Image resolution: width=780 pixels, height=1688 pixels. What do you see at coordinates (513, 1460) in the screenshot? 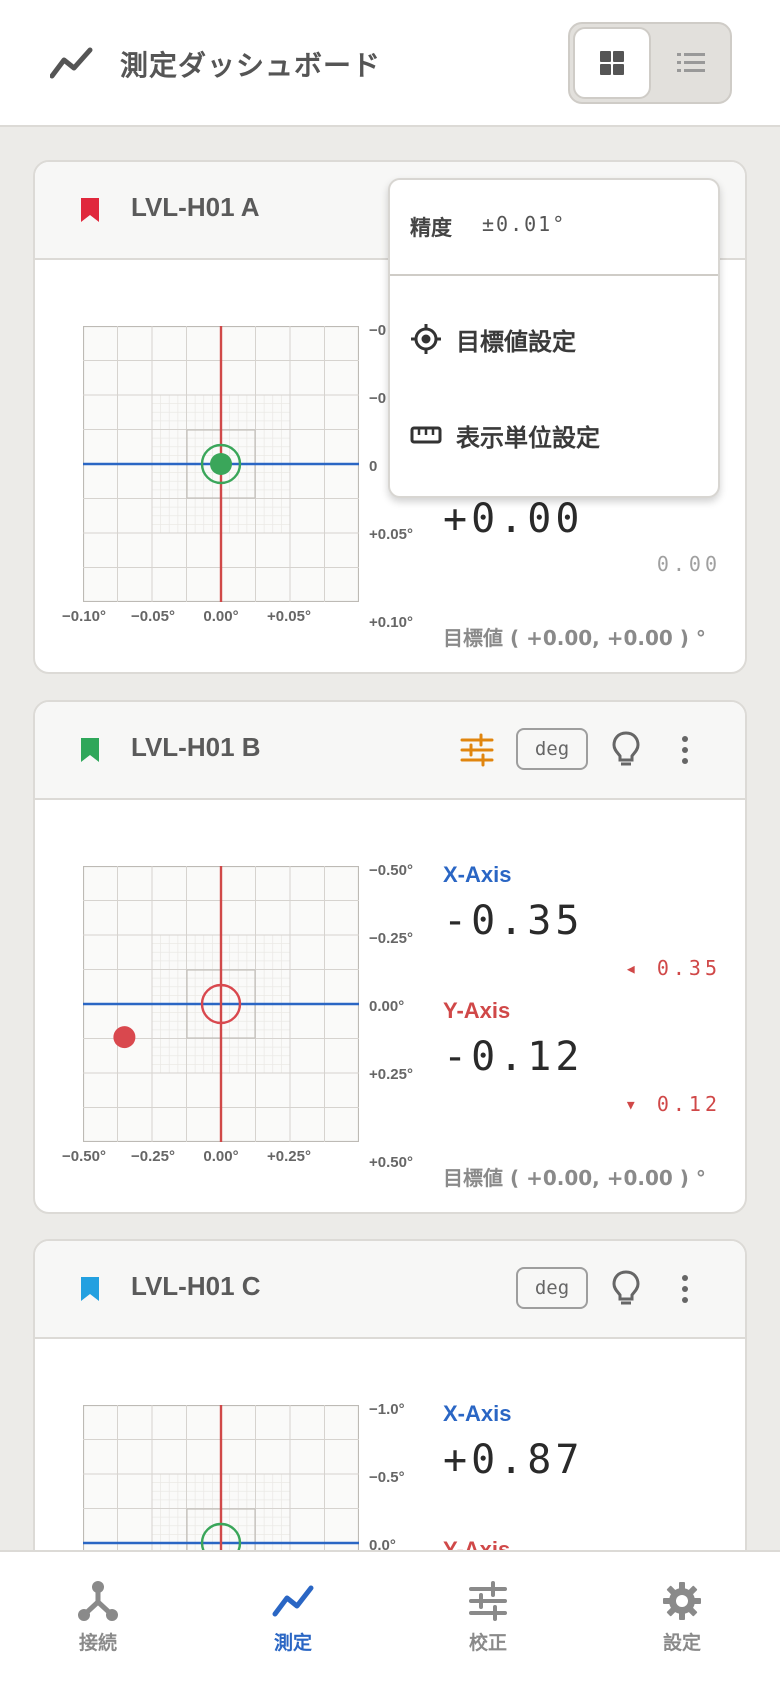
I see `x-axis-value: +0.87` at bounding box center [513, 1460].